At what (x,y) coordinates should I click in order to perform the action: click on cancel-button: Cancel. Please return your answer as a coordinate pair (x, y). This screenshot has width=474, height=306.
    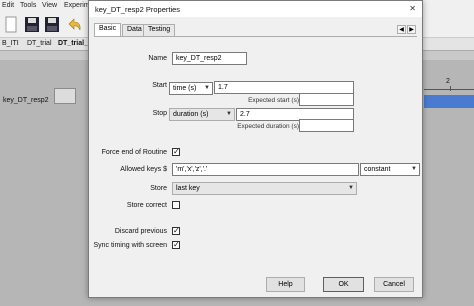
    Looking at the image, I should click on (394, 284).